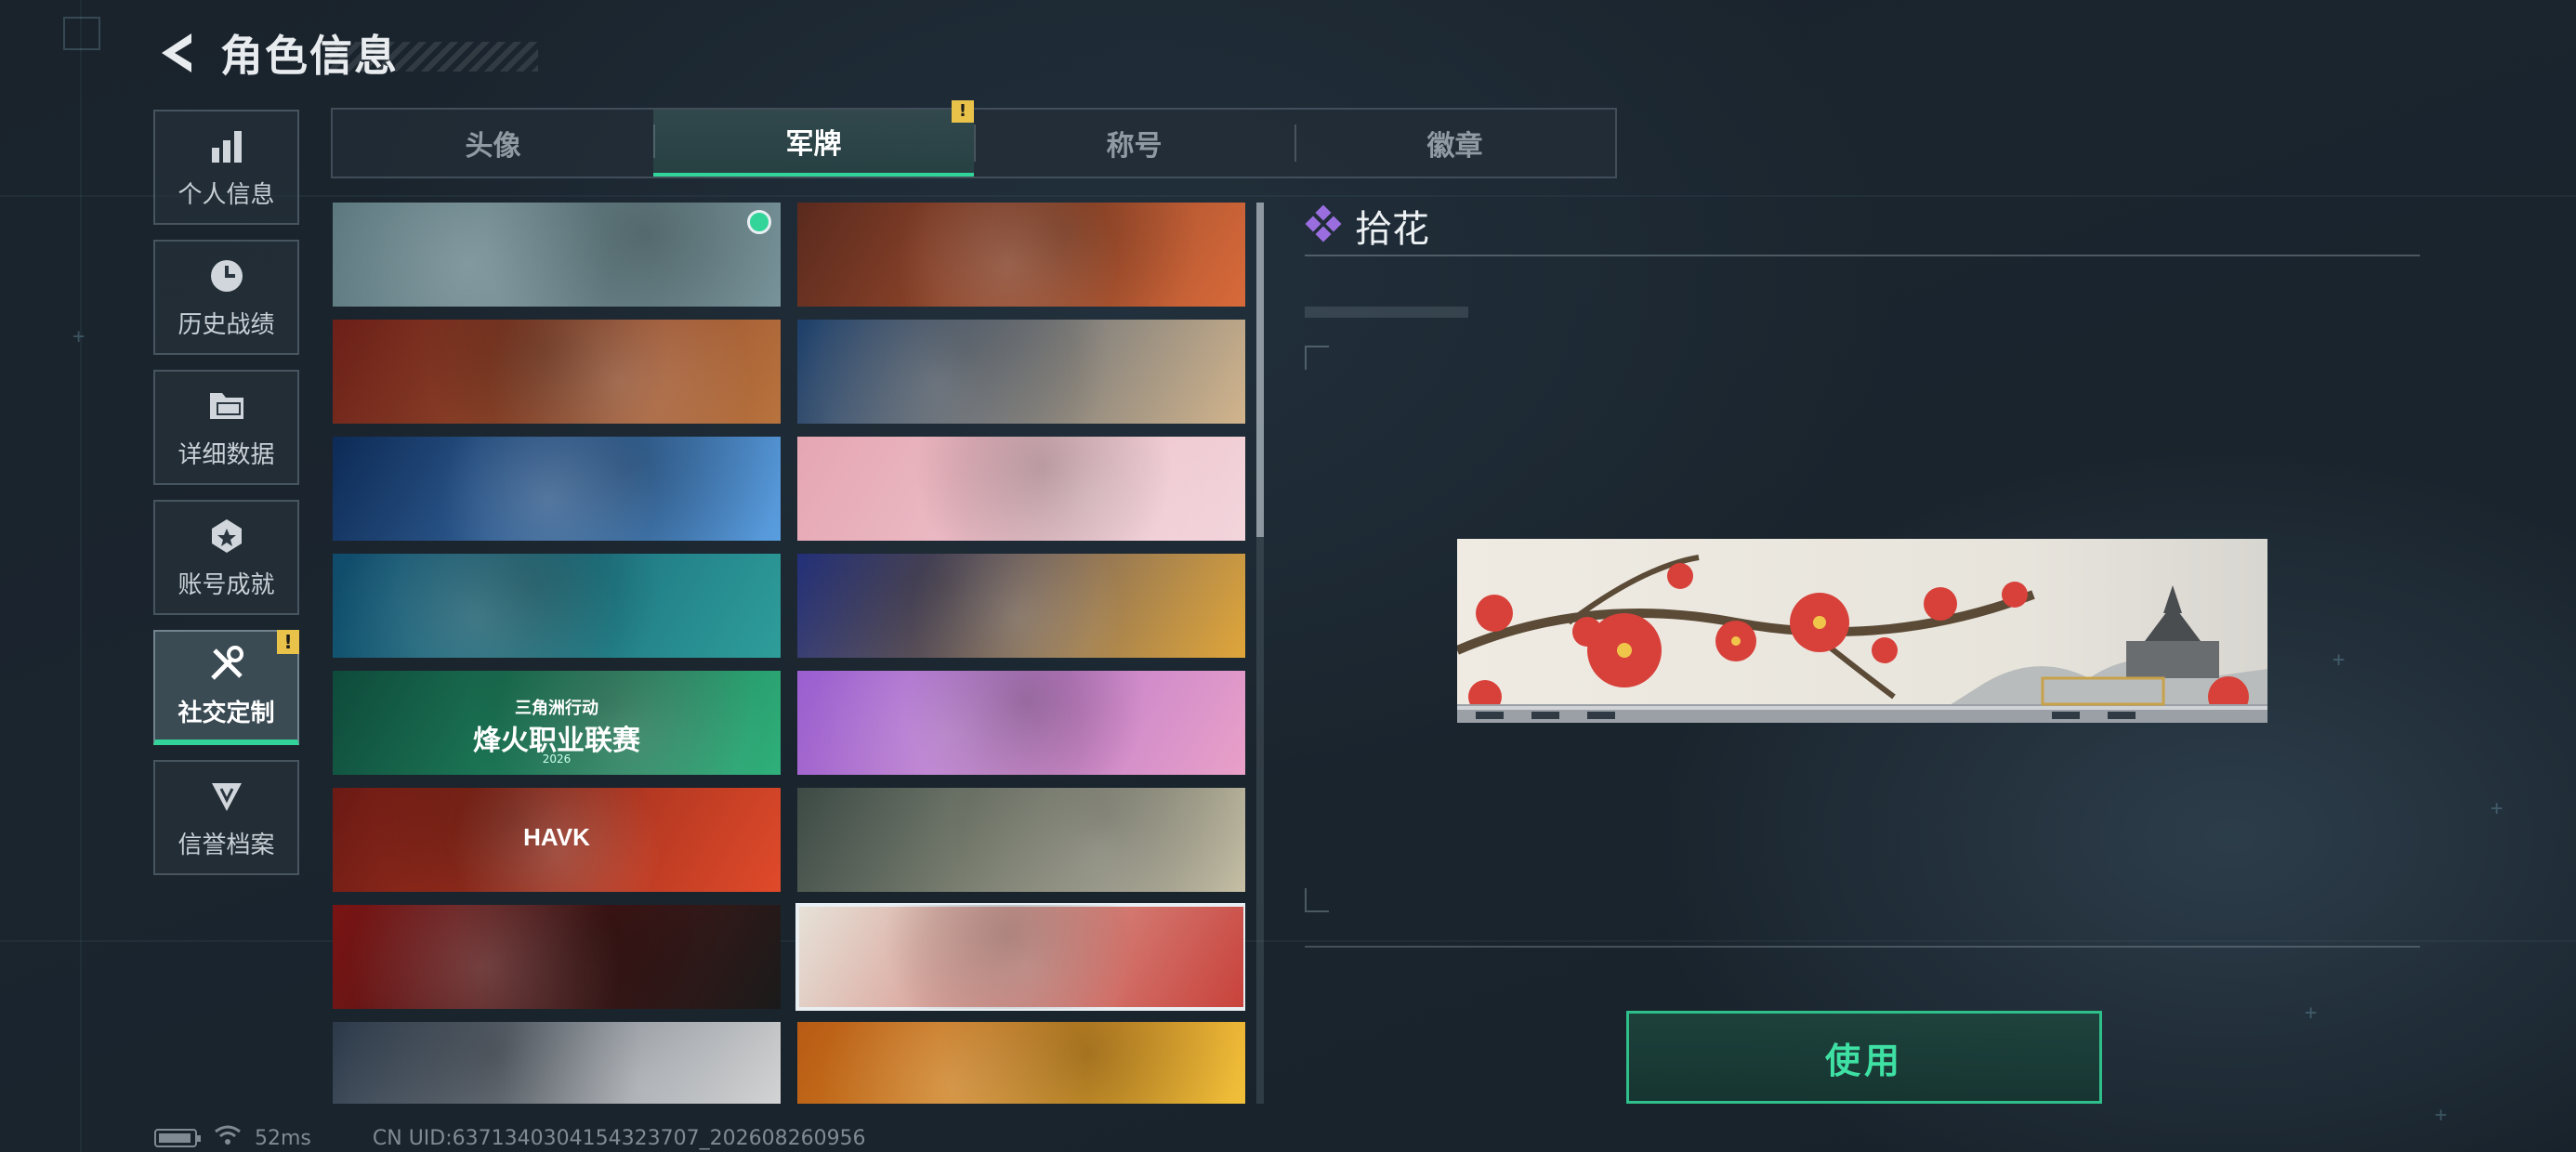 This screenshot has height=1152, width=2576. I want to click on card-text: 三角洲行动, so click(556, 708).